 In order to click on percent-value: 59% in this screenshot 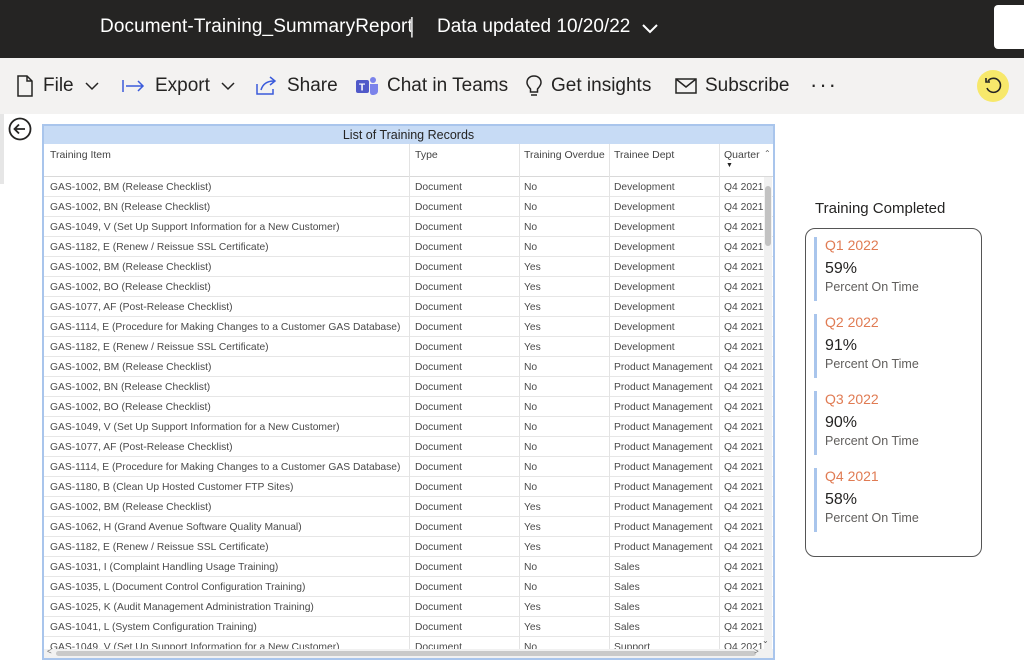, I will do `click(841, 268)`.